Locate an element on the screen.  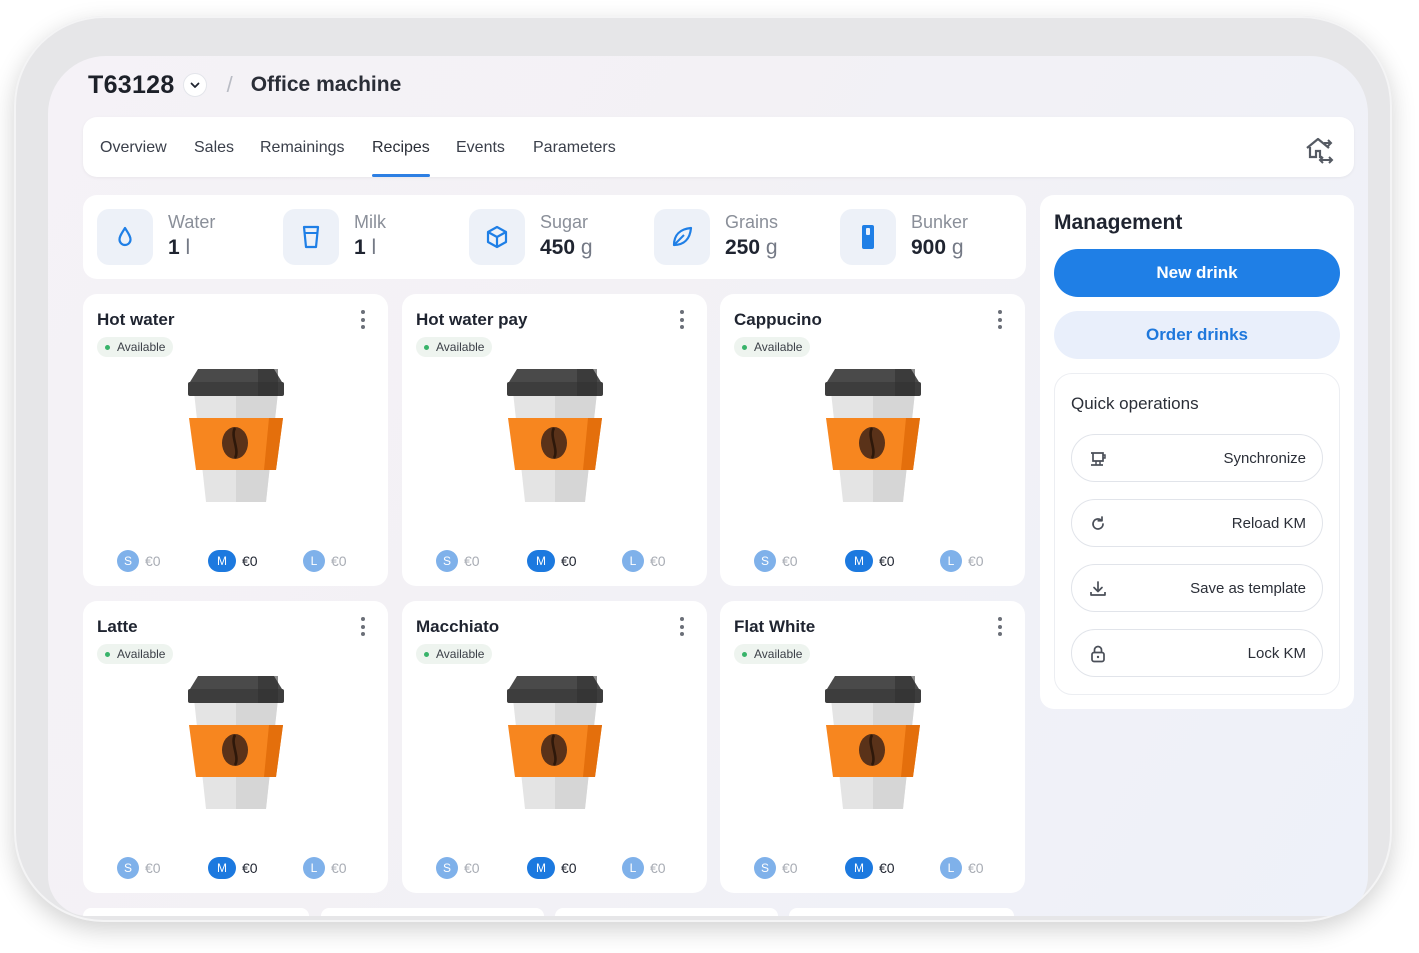
machine-id: T63128 is located at coordinates (131, 84).